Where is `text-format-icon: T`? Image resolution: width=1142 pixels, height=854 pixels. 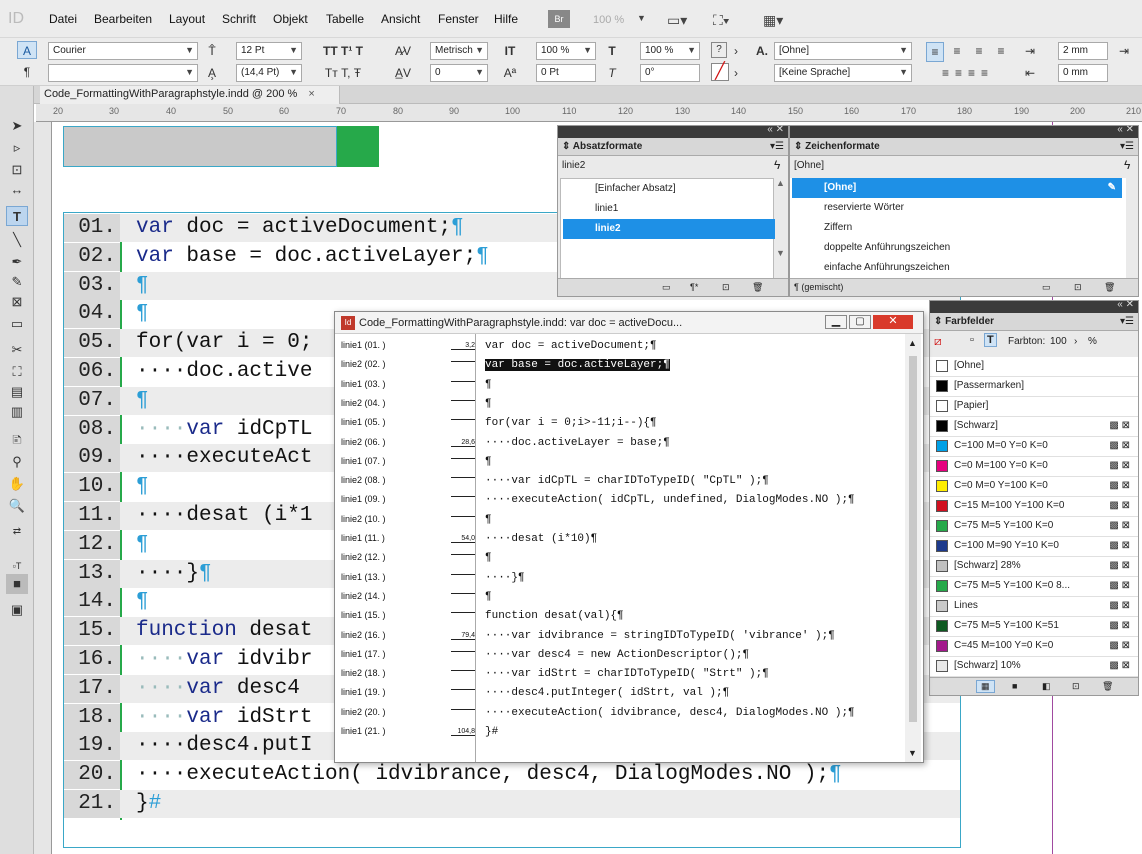
text-format-icon: T is located at coordinates (990, 340).